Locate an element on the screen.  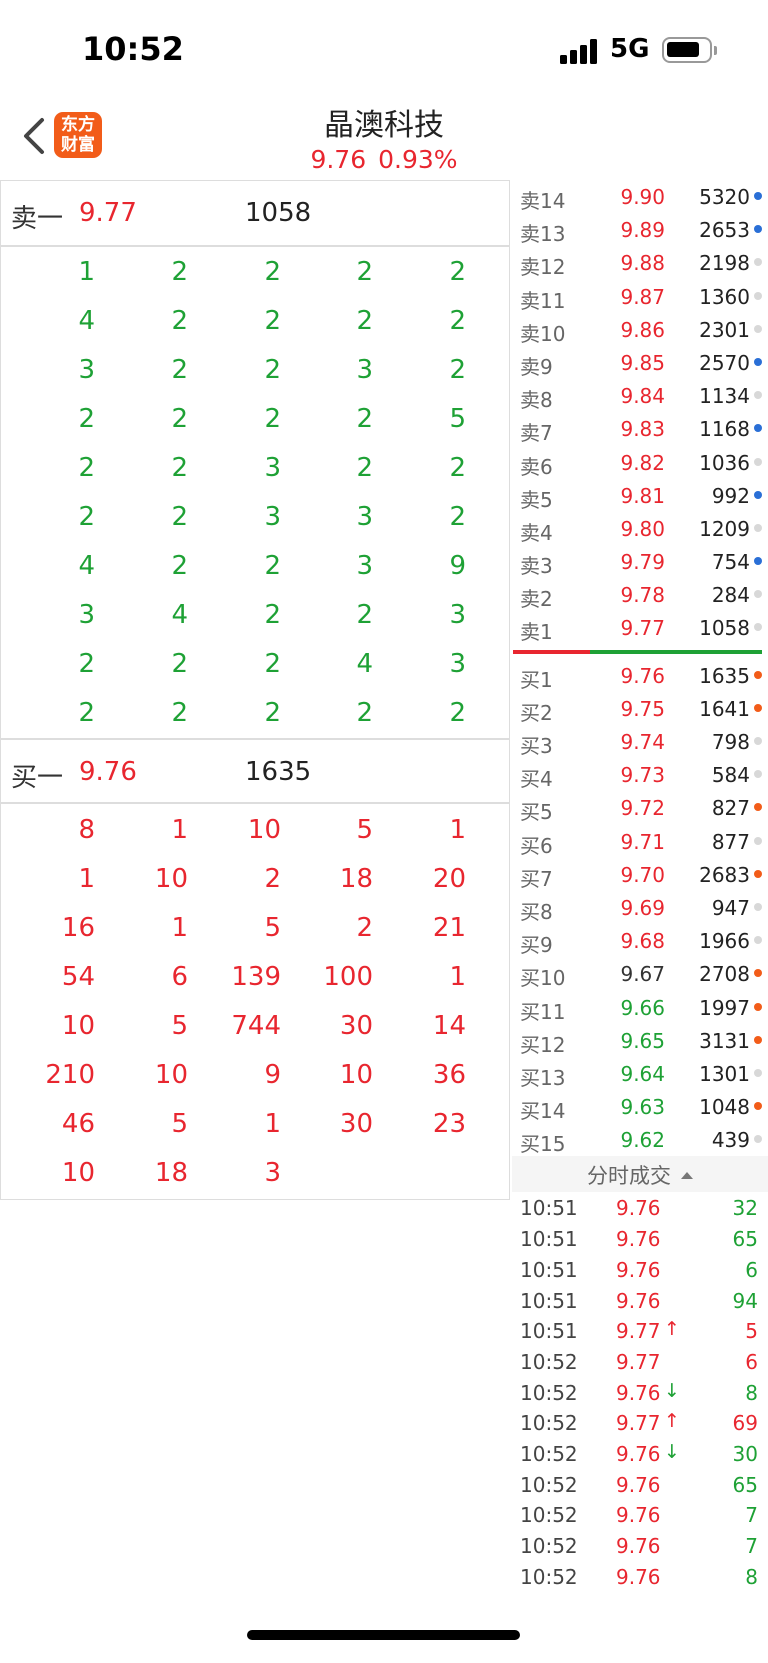
level-price: 9.70 is located at coordinates (642, 874).